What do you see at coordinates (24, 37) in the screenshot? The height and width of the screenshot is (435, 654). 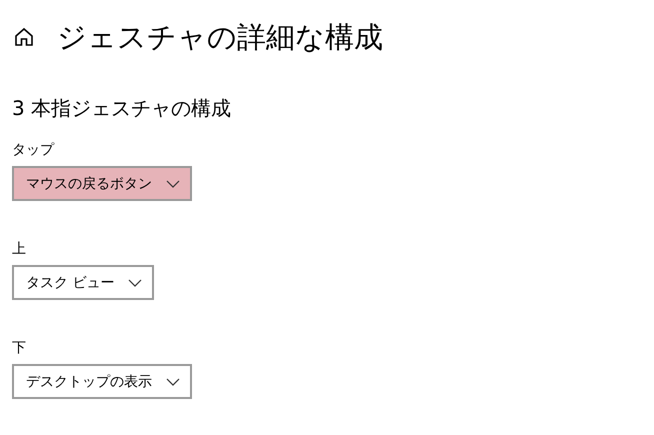 I see `home-icon` at bounding box center [24, 37].